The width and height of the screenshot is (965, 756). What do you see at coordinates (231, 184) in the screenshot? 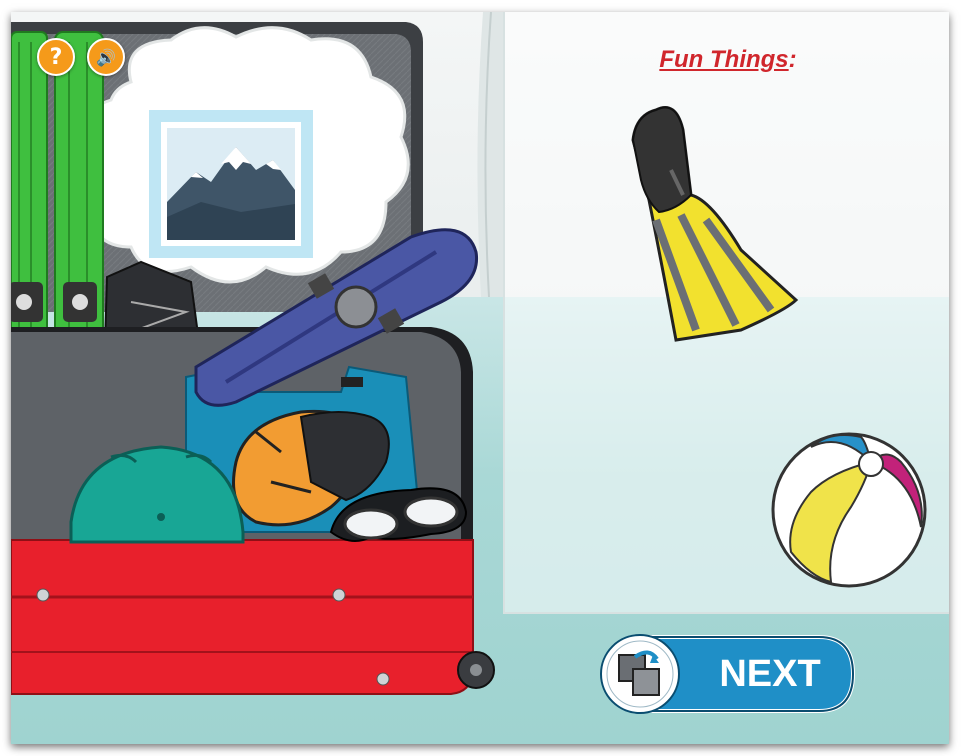
I see `mountain-picture` at bounding box center [231, 184].